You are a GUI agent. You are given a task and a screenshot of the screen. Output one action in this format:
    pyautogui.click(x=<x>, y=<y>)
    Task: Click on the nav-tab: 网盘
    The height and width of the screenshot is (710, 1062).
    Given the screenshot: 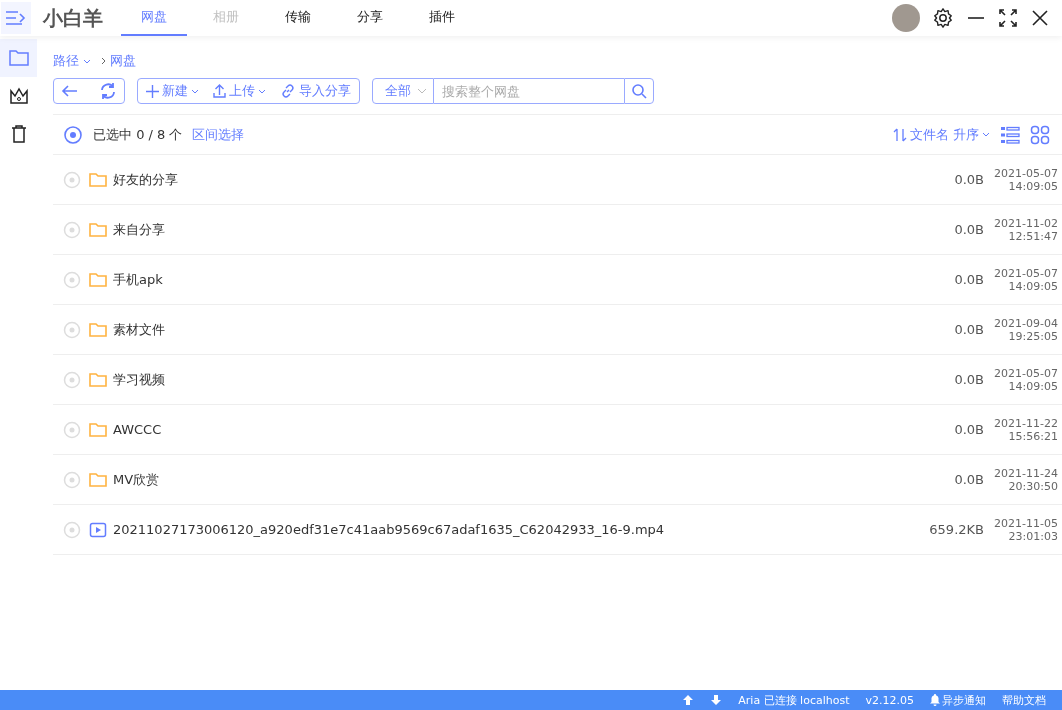 What is the action you would take?
    pyautogui.click(x=154, y=18)
    